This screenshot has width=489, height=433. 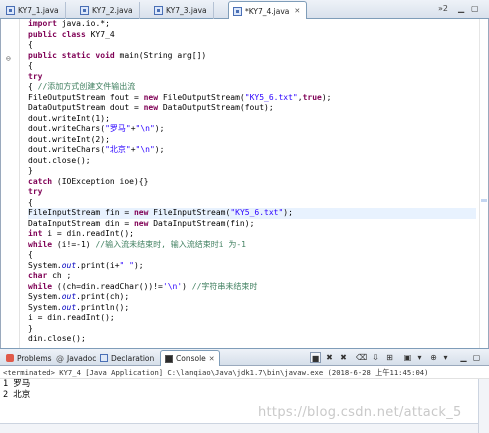 What do you see at coordinates (315, 357) in the screenshot?
I see `terminate-icon: ■` at bounding box center [315, 357].